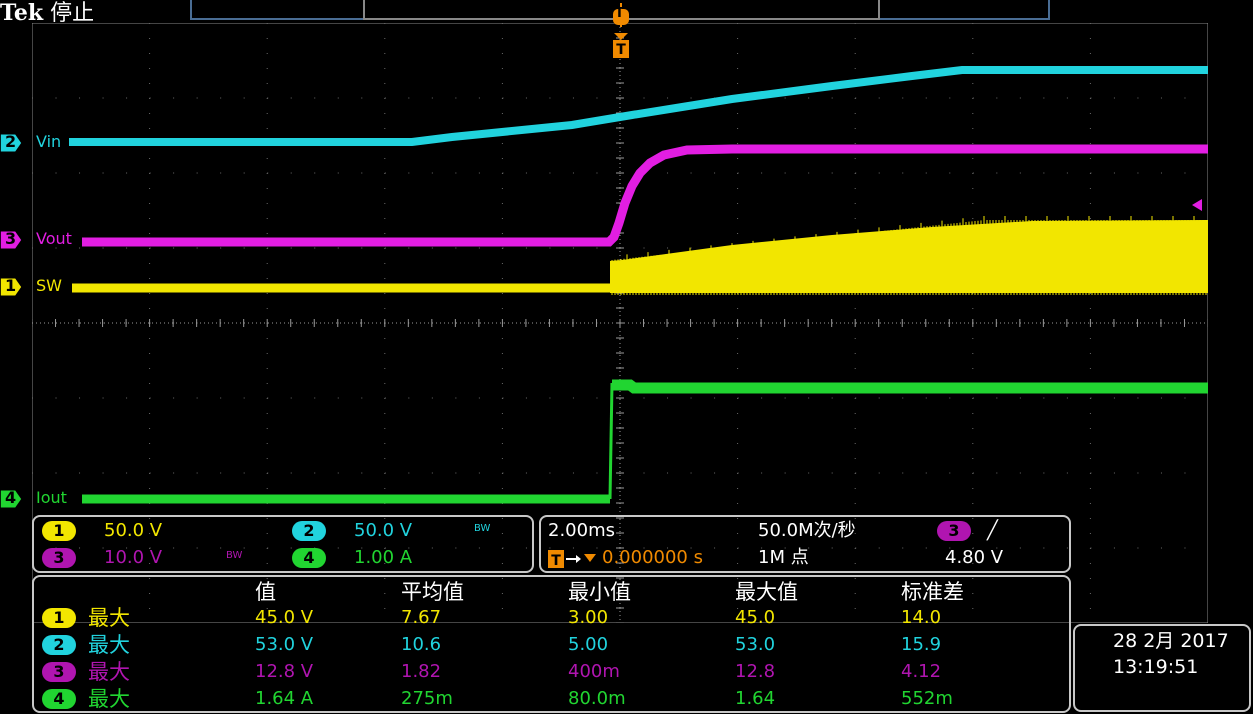  Describe the element at coordinates (30, 143) in the screenshot. I see `channel-2-marker: 2 Vin` at that location.